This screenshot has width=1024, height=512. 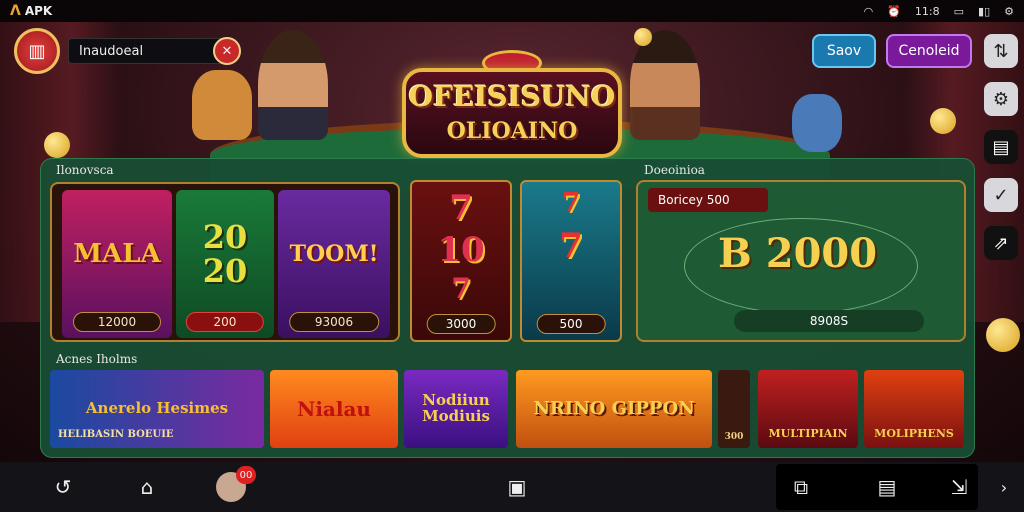 I want to click on reel-value: 3000, so click(x=461, y=324).